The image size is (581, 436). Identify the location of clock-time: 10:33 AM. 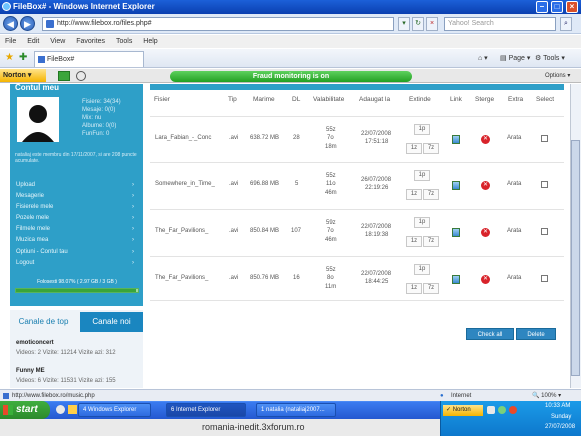
(558, 406).